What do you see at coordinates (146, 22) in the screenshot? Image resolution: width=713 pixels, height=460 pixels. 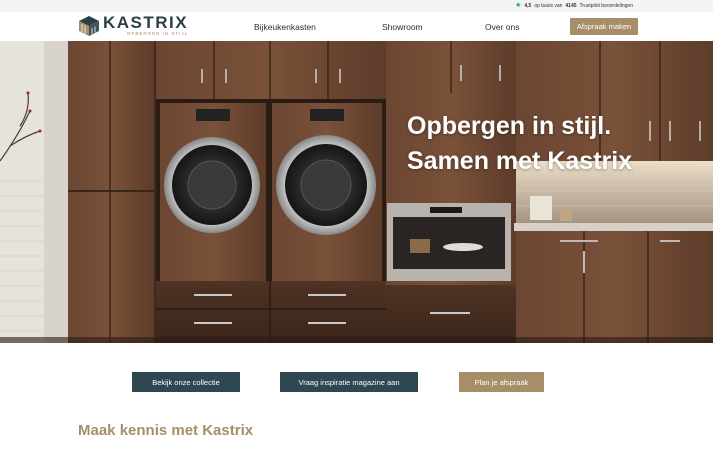 I see `logo-name: KASTRIX` at bounding box center [146, 22].